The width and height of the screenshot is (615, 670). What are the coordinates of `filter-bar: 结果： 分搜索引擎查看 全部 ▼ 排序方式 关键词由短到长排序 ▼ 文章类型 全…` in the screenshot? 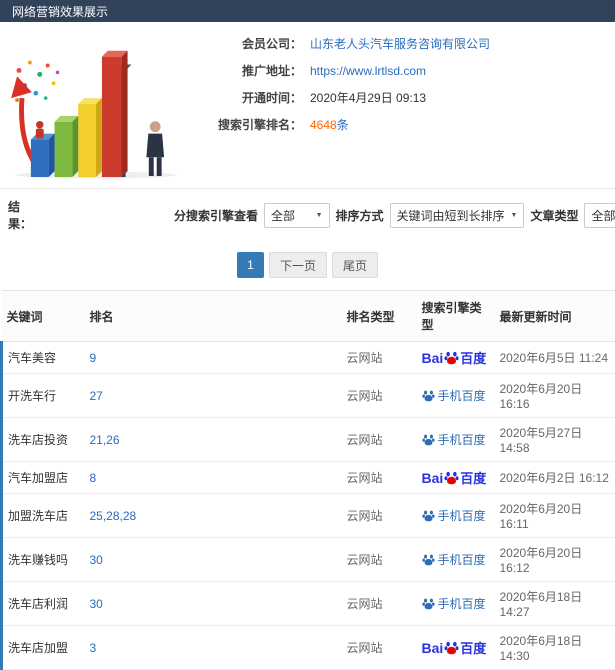 It's located at (307, 215).